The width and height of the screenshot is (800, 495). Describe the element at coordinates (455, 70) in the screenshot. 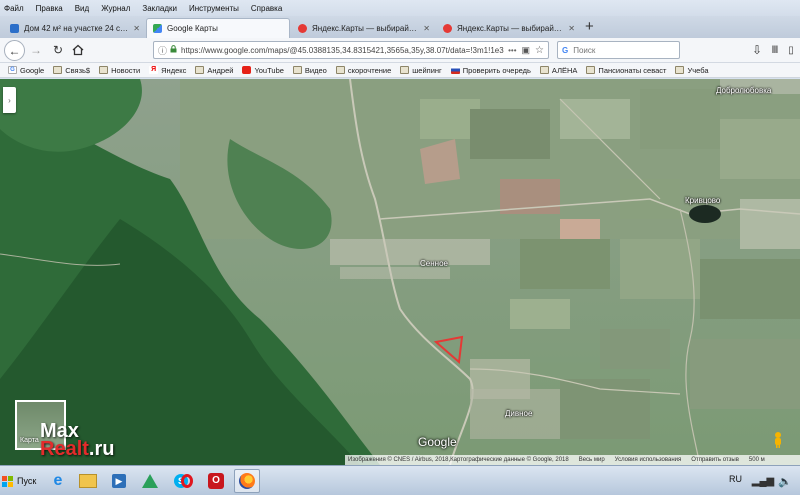

I see `flag-icon` at that location.